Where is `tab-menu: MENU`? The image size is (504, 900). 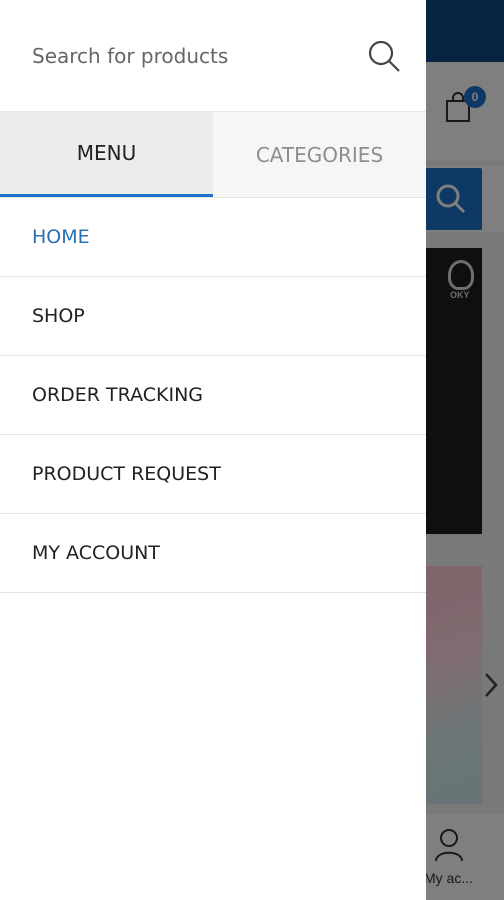 tab-menu: MENU is located at coordinates (106, 154).